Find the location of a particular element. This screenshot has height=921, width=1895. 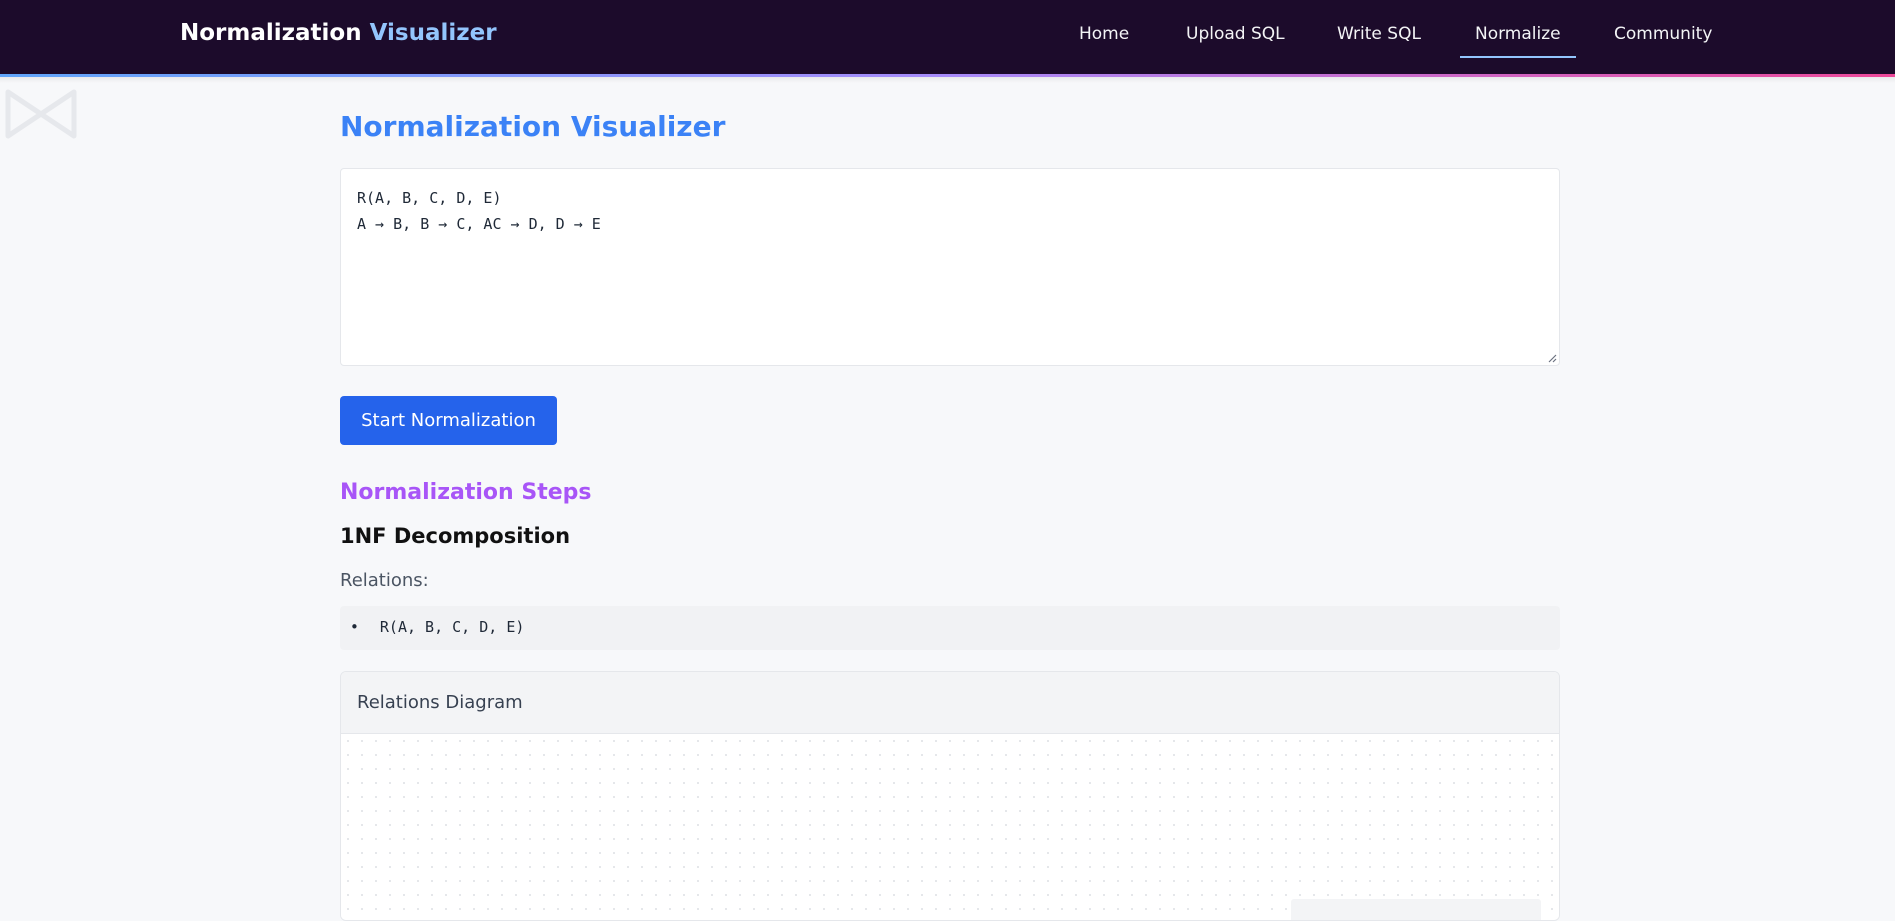

nav-link-community: Community is located at coordinates (1663, 34).